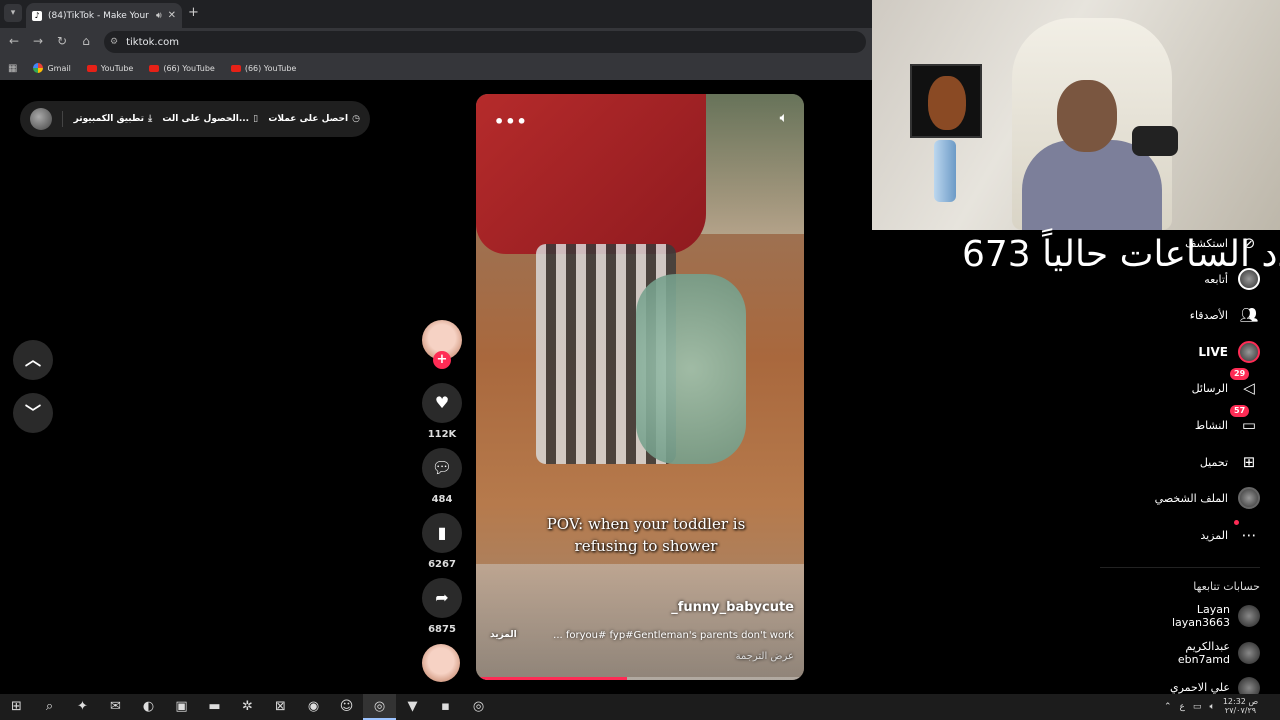  I want to click on windows-start-icon: ⊞, so click(16, 707).